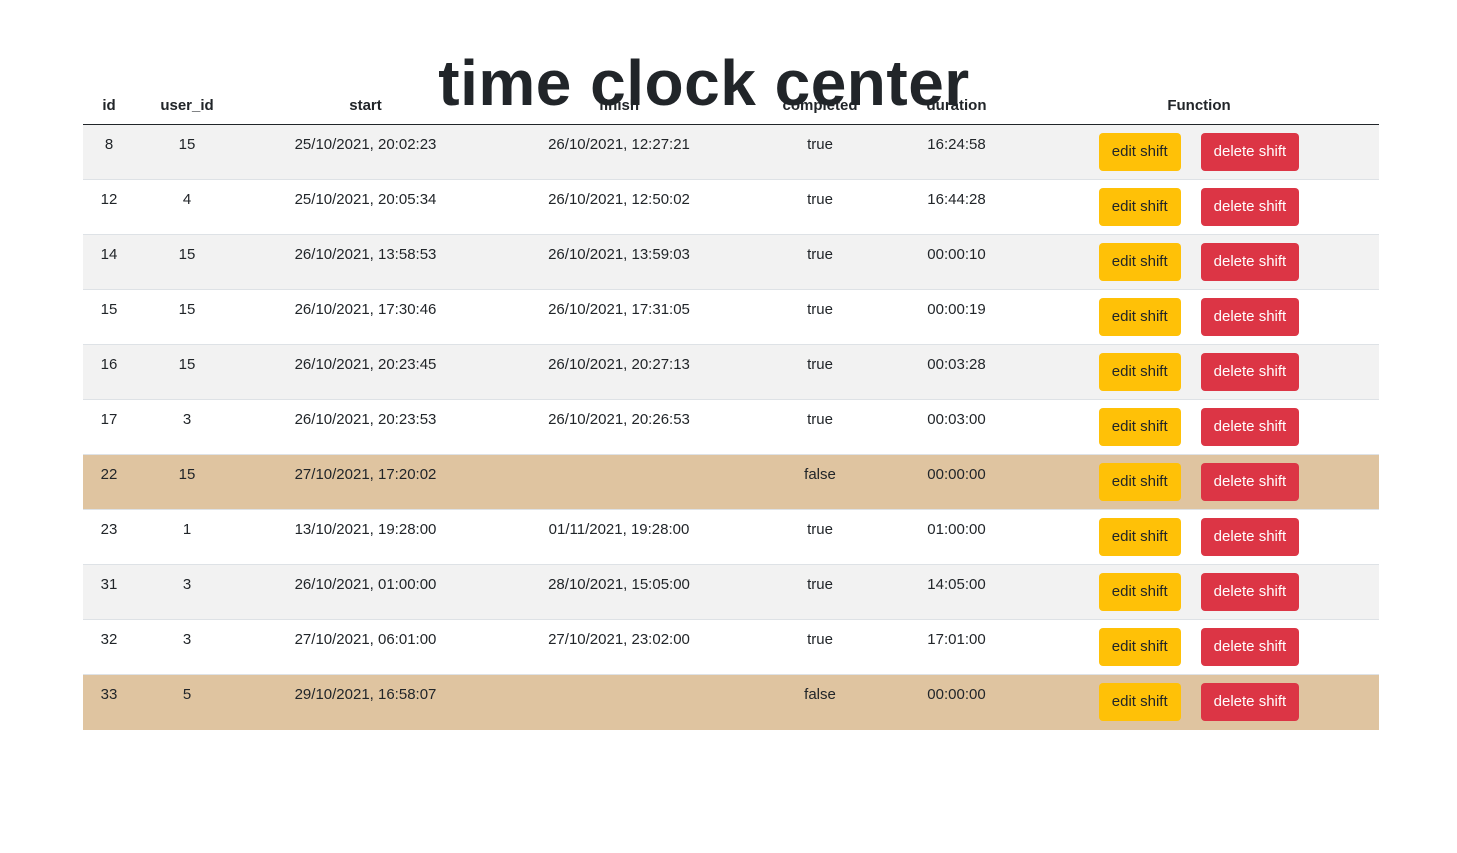 This screenshot has width=1457, height=853. Describe the element at coordinates (956, 262) in the screenshot. I see `cell-duration: 00:00:10` at that location.